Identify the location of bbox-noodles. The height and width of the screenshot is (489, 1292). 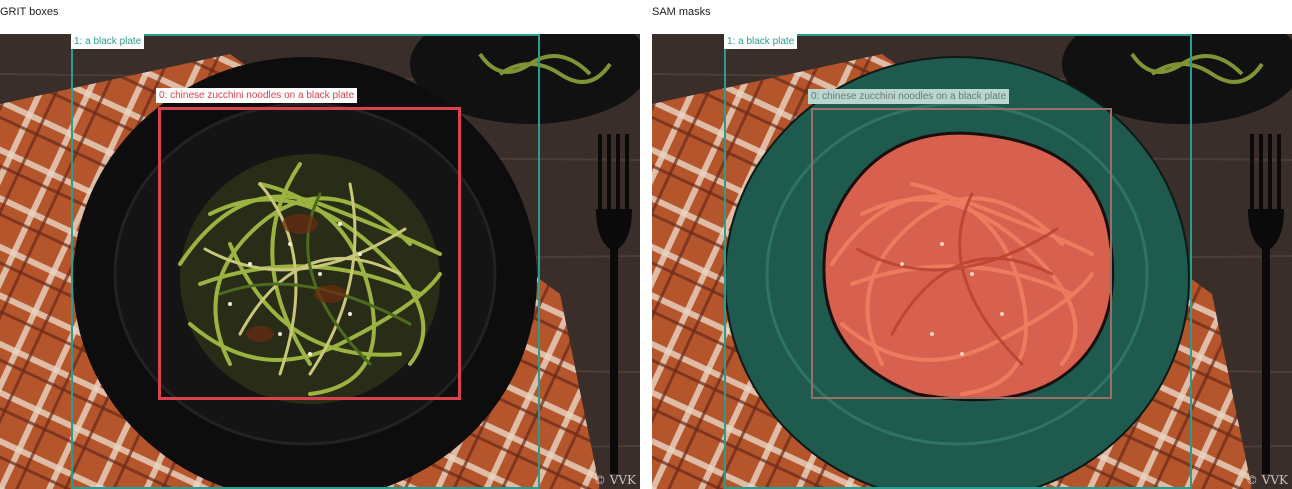
(309, 253).